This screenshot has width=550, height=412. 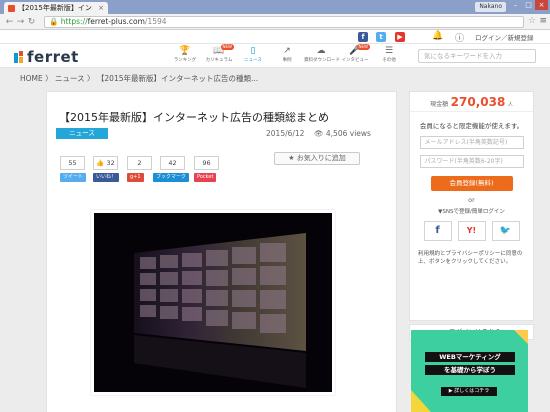 I want to click on nav-other: ☰ その他, so click(x=389, y=54).